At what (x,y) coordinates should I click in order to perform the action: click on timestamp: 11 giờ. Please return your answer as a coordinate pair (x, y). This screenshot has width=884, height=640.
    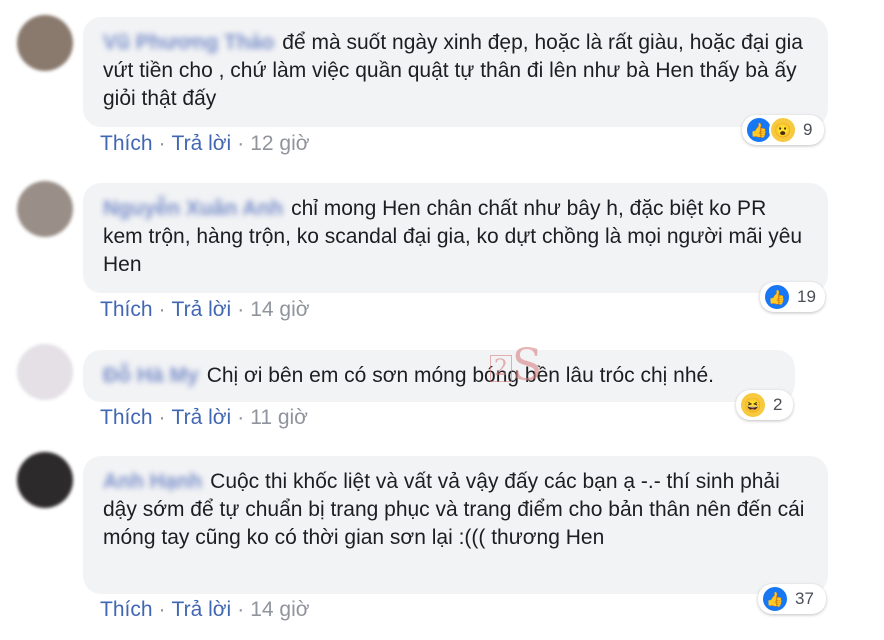
    Looking at the image, I should click on (279, 417).